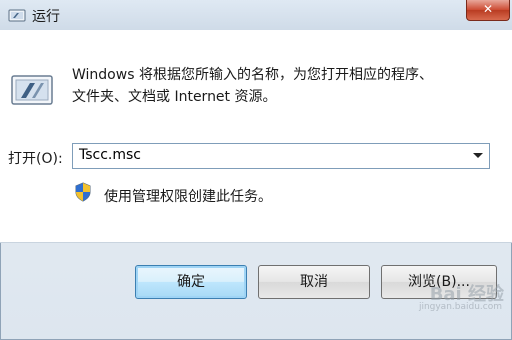  Describe the element at coordinates (83, 192) in the screenshot. I see `uac-shield-icon` at that location.